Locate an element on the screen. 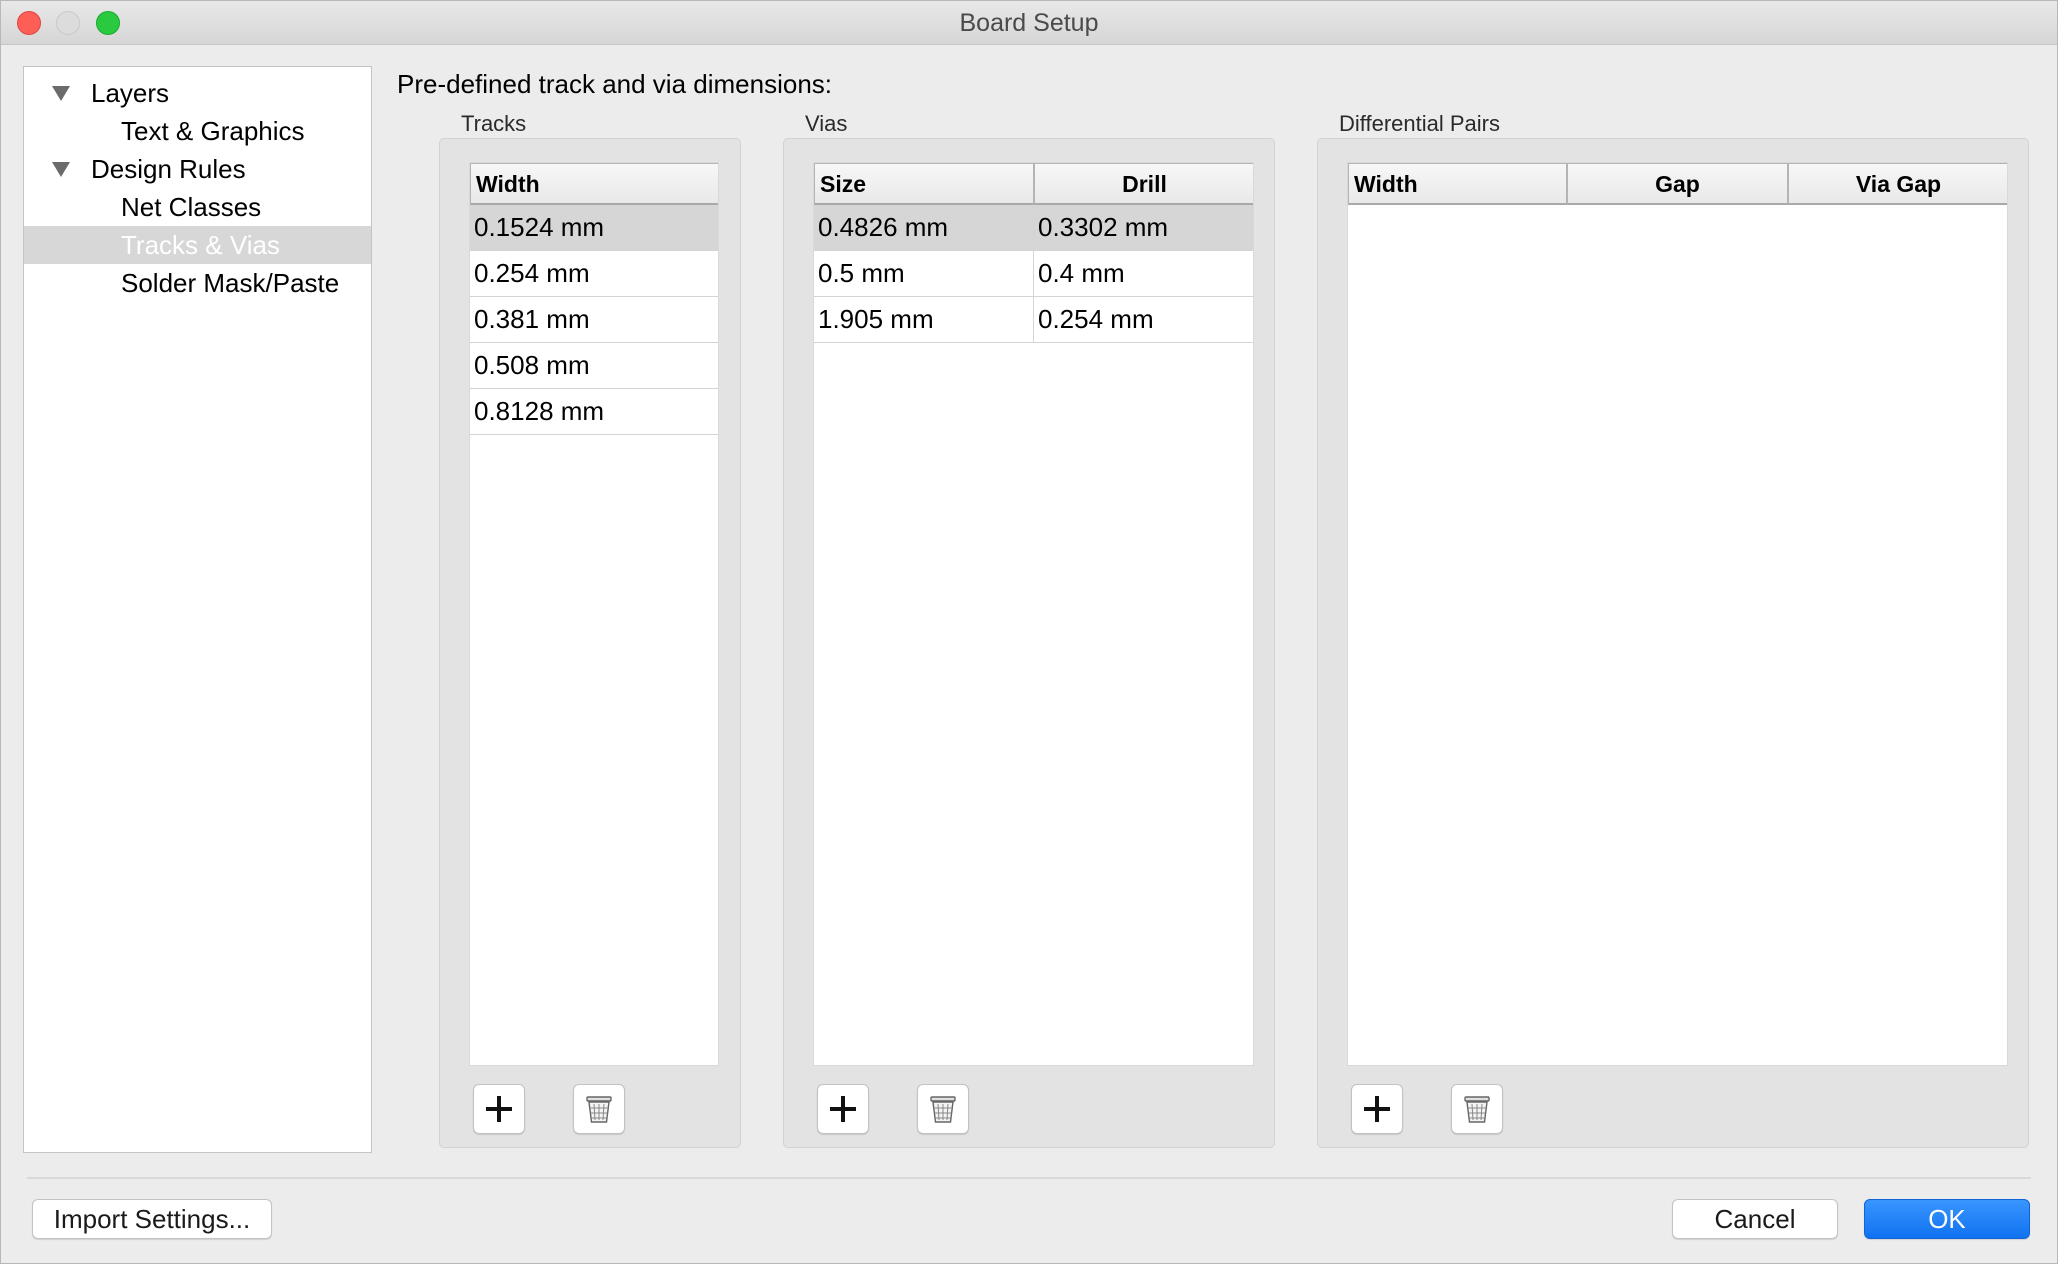 The width and height of the screenshot is (2058, 1264). vias-grid-header: Size Drill is located at coordinates (1033, 184).